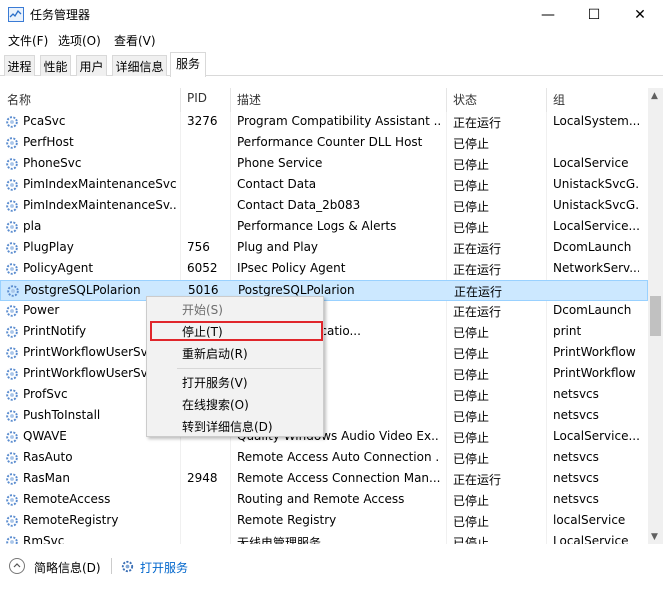 Image resolution: width=663 pixels, height=590 pixels. Describe the element at coordinates (324, 164) in the screenshot. I see `service-row: PhoneSvc Phone Service 已停止 LocalService` at that location.